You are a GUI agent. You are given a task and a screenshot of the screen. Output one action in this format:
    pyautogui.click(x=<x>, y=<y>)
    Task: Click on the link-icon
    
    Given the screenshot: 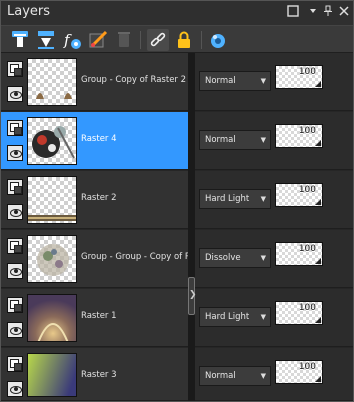 What is the action you would take?
    pyautogui.click(x=158, y=40)
    